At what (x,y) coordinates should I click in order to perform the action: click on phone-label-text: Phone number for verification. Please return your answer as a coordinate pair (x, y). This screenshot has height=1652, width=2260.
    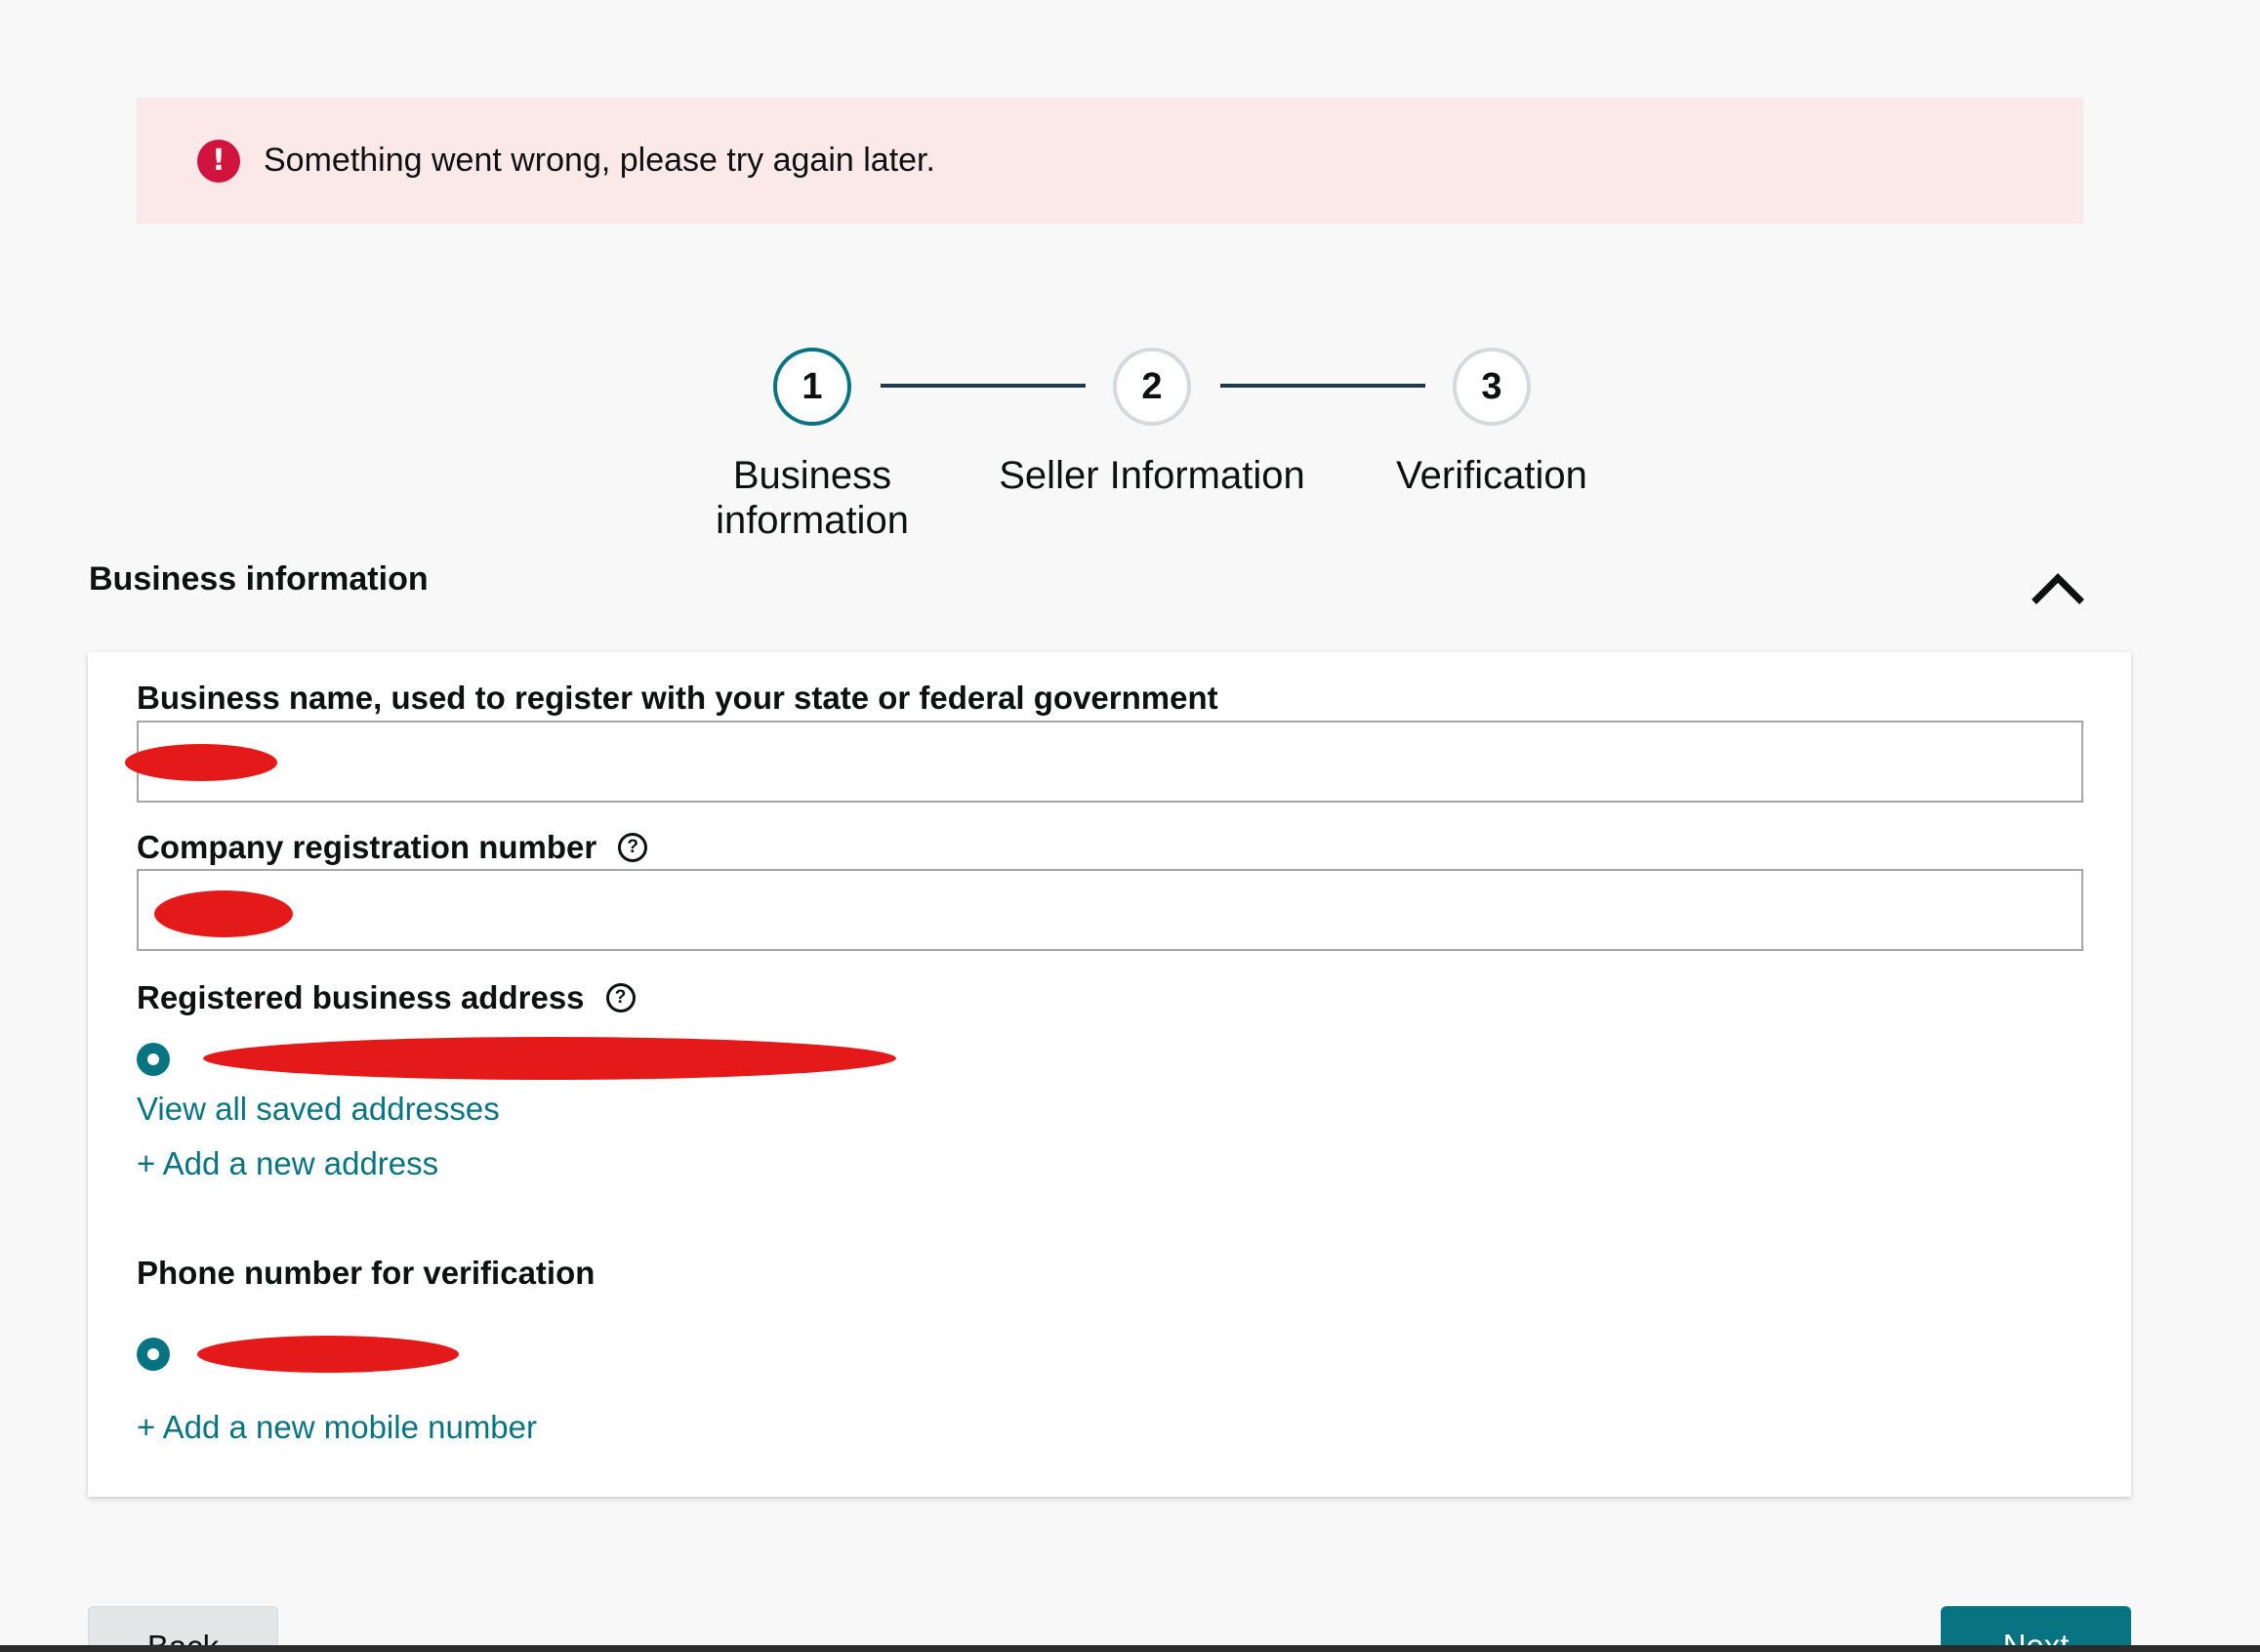
    Looking at the image, I should click on (366, 1273).